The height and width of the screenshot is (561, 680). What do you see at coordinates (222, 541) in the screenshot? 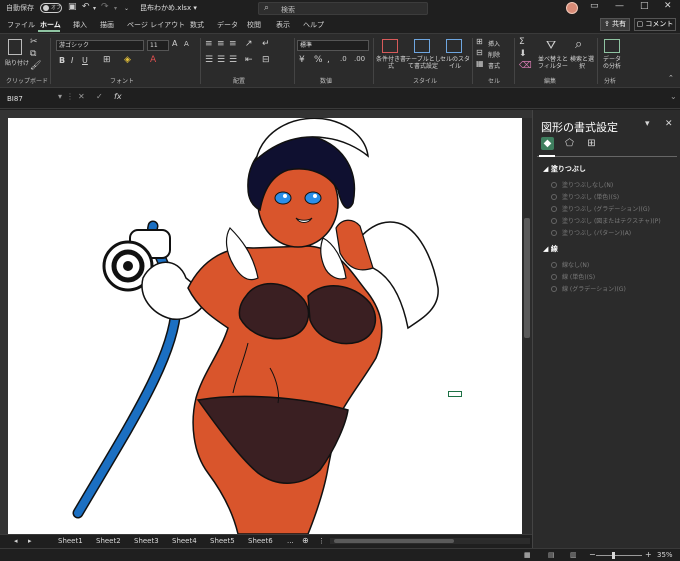
I see `sheet-tab-5: Sheet5` at bounding box center [222, 541].